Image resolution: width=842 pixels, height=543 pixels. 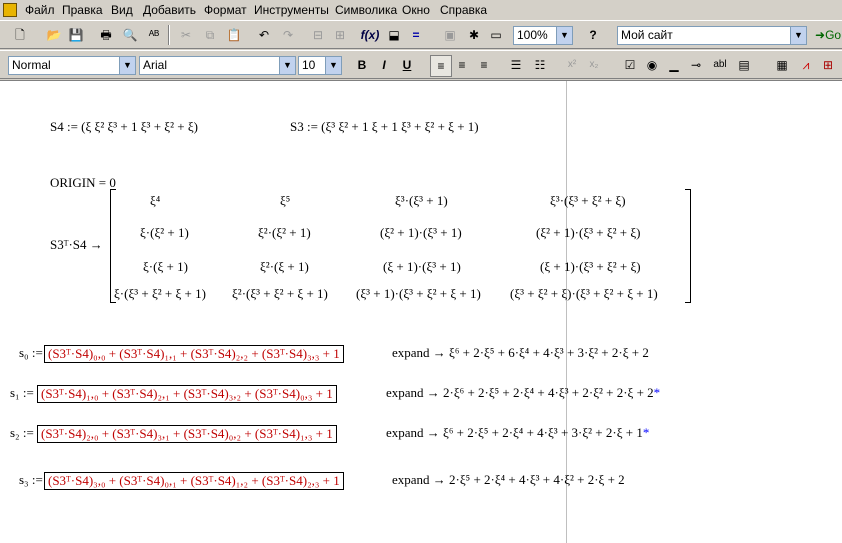 I want to click on paste-icon: 📋, so click(x=234, y=35).